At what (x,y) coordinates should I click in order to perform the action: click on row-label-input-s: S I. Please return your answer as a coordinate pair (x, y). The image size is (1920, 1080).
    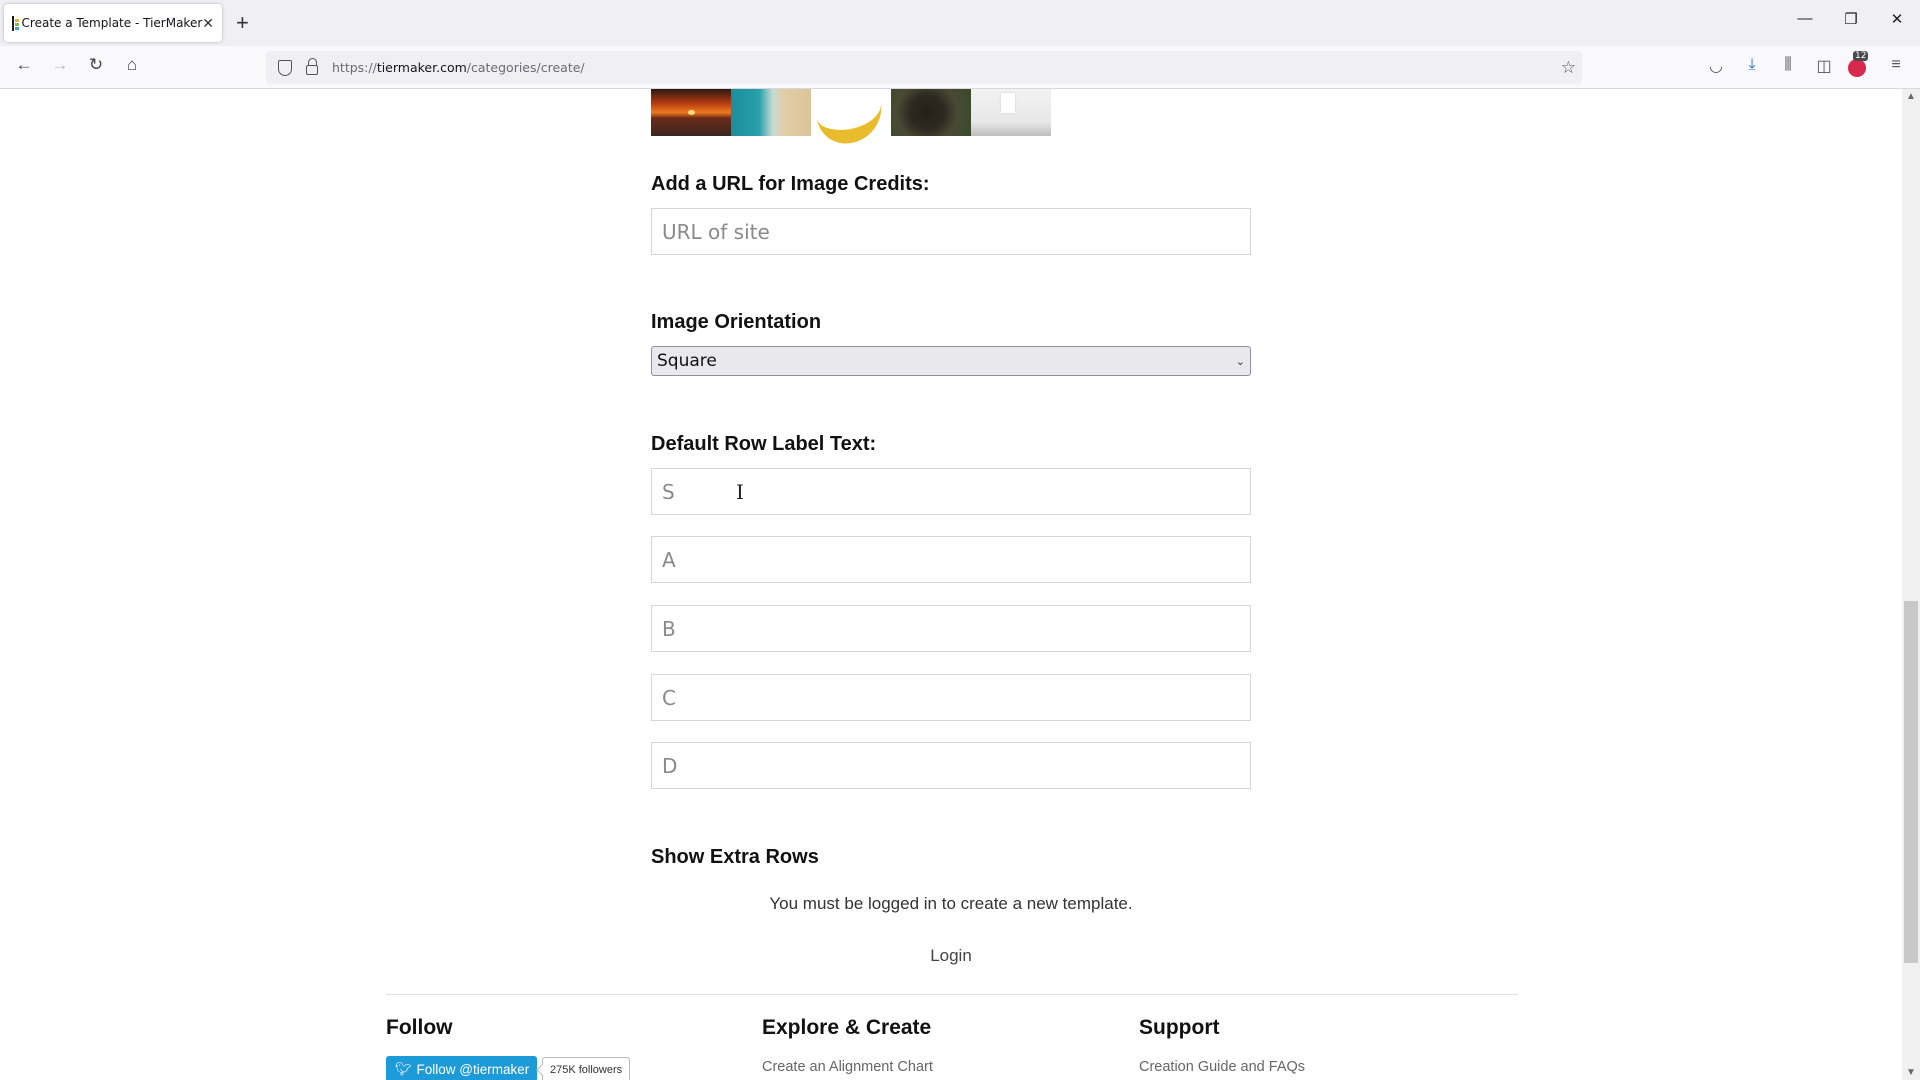
    Looking at the image, I should click on (951, 491).